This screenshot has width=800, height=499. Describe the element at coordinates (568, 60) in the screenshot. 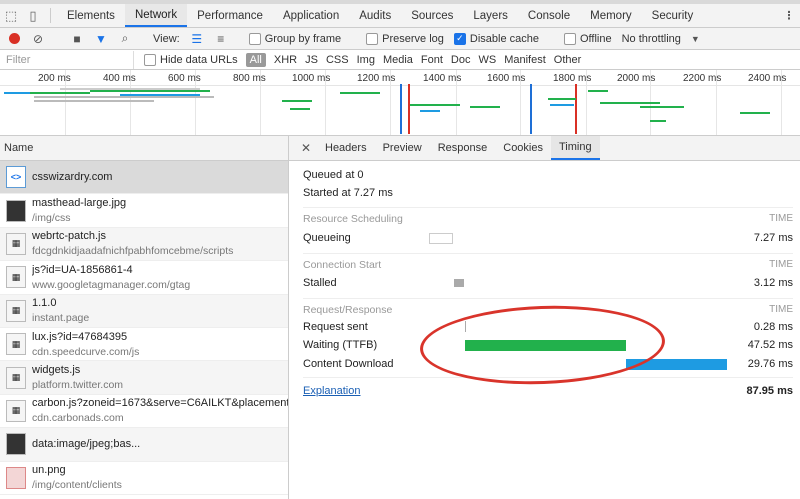

I see `type-filter-other: Other` at that location.